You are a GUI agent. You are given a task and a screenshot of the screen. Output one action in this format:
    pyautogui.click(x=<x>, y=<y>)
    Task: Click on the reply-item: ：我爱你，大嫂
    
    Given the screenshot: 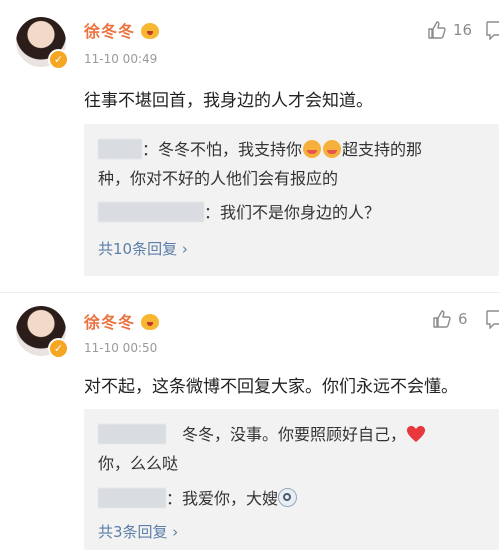 What is the action you would take?
    pyautogui.click(x=198, y=497)
    